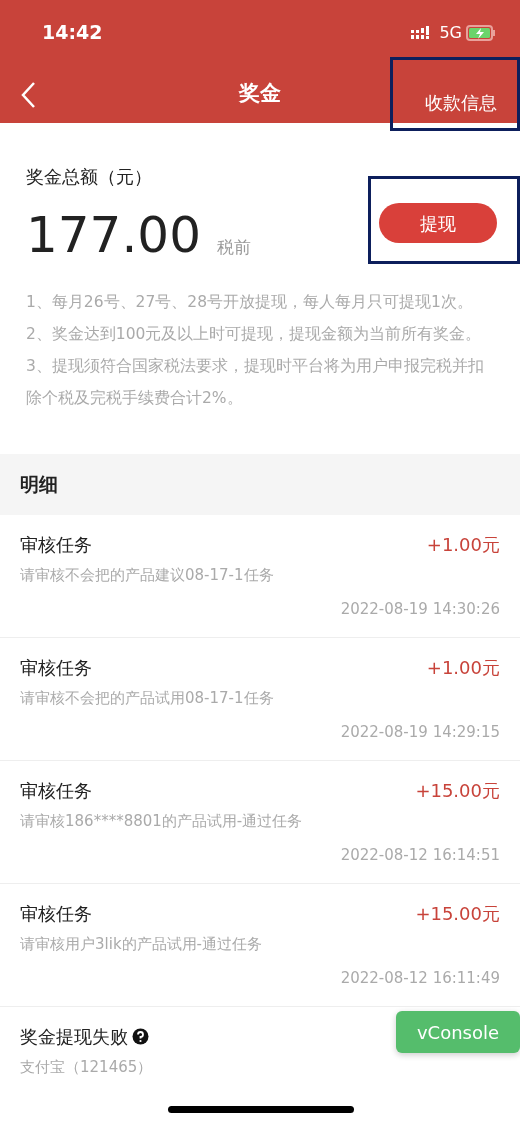 The width and height of the screenshot is (520, 1125). What do you see at coordinates (250, 302) in the screenshot?
I see `rule-text: 1、每月26号、27号、28号开放提现，每人每月只可提现1次。` at bounding box center [250, 302].